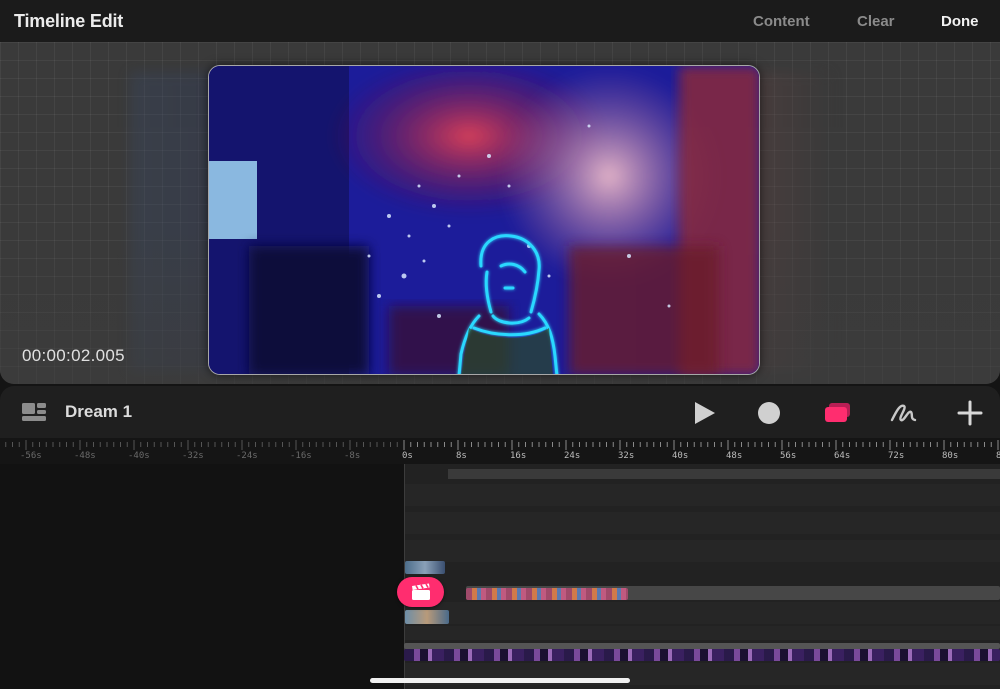 The height and width of the screenshot is (689, 1000). I want to click on play-icon, so click(705, 413).